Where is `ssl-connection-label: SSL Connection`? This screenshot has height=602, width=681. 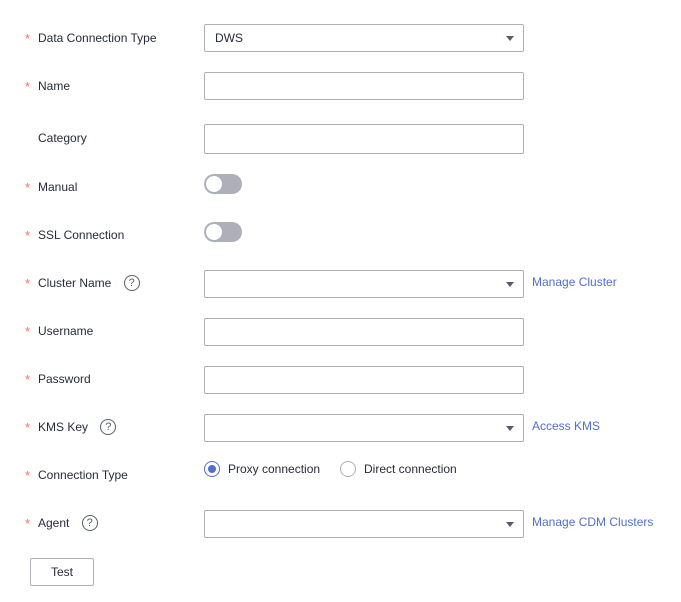 ssl-connection-label: SSL Connection is located at coordinates (81, 235).